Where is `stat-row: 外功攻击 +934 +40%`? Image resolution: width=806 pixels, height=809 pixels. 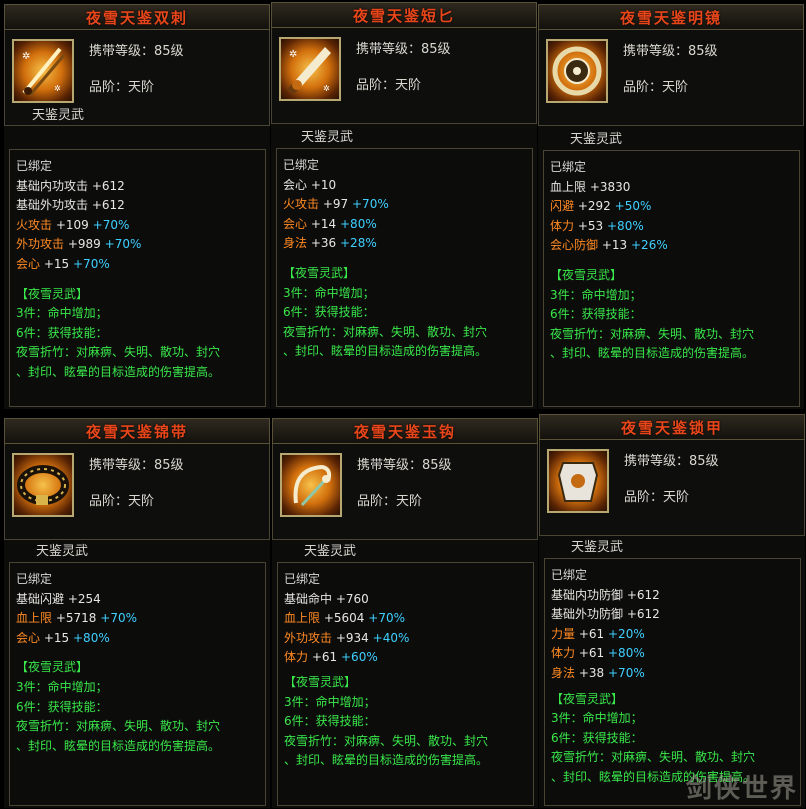
stat-row: 外功攻击 +934 +40% is located at coordinates (347, 637).